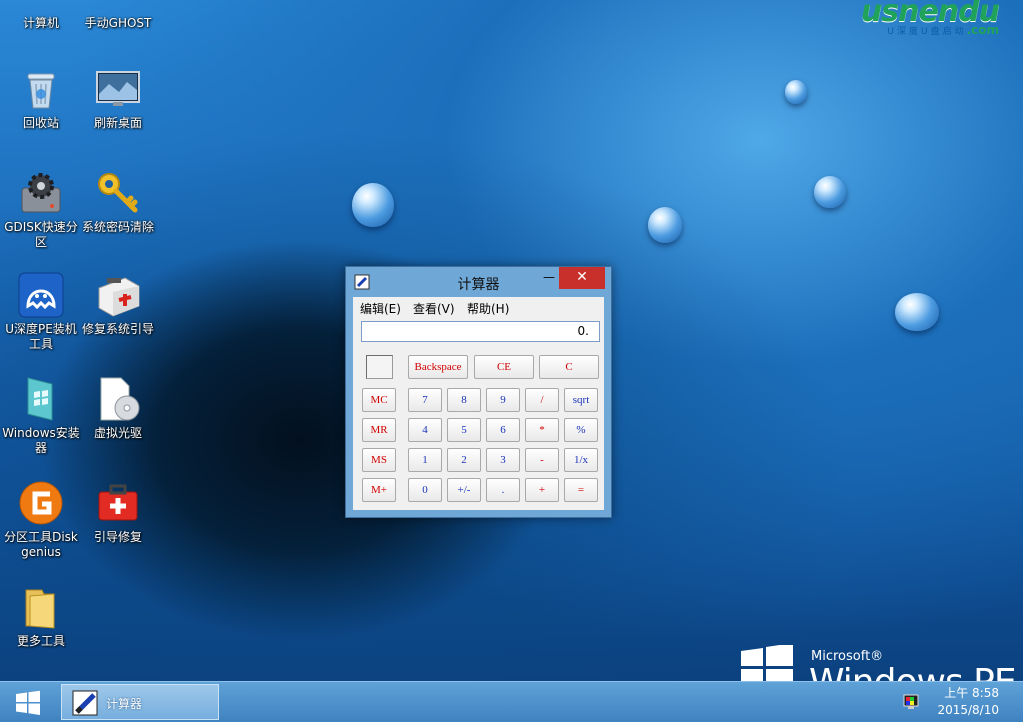 The height and width of the screenshot is (722, 1023). I want to click on windows-start-icon, so click(28, 702).